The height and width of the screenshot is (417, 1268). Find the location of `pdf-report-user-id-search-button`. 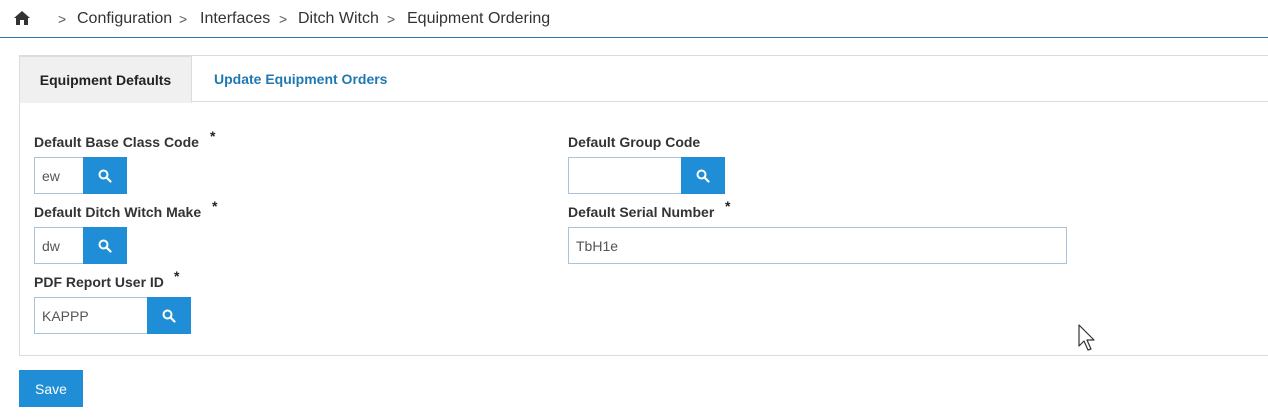

pdf-report-user-id-search-button is located at coordinates (169, 315).